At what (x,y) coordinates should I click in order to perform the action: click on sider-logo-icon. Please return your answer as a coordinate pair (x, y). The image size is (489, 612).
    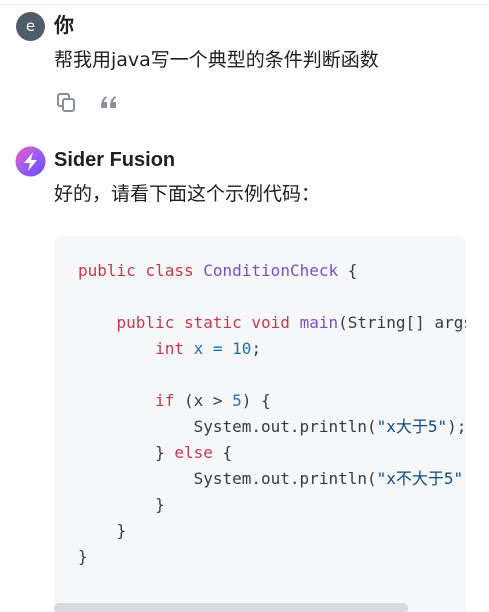
    Looking at the image, I should click on (30, 161).